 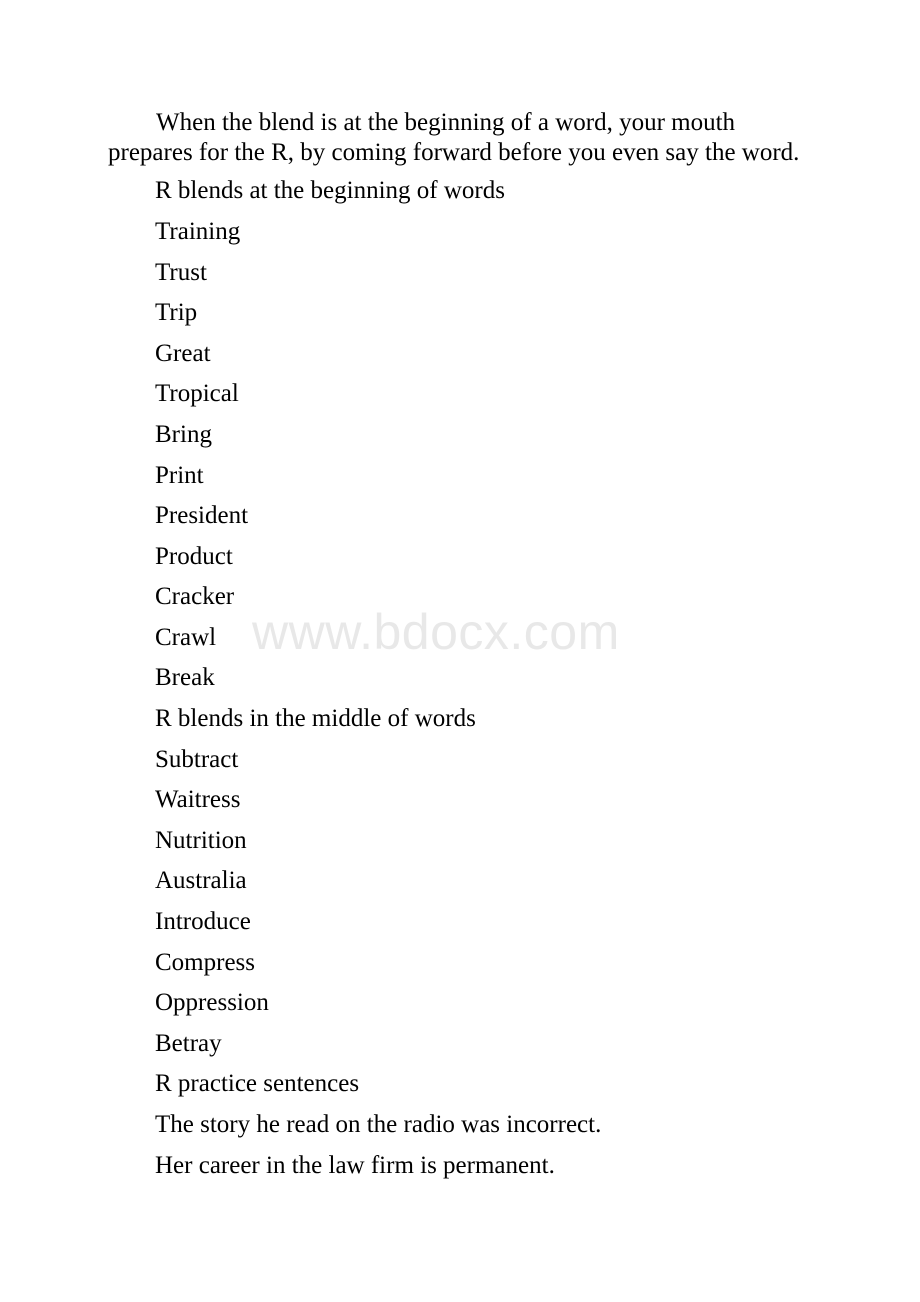 I want to click on word-item-subtract: Subtract, so click(x=197, y=759).